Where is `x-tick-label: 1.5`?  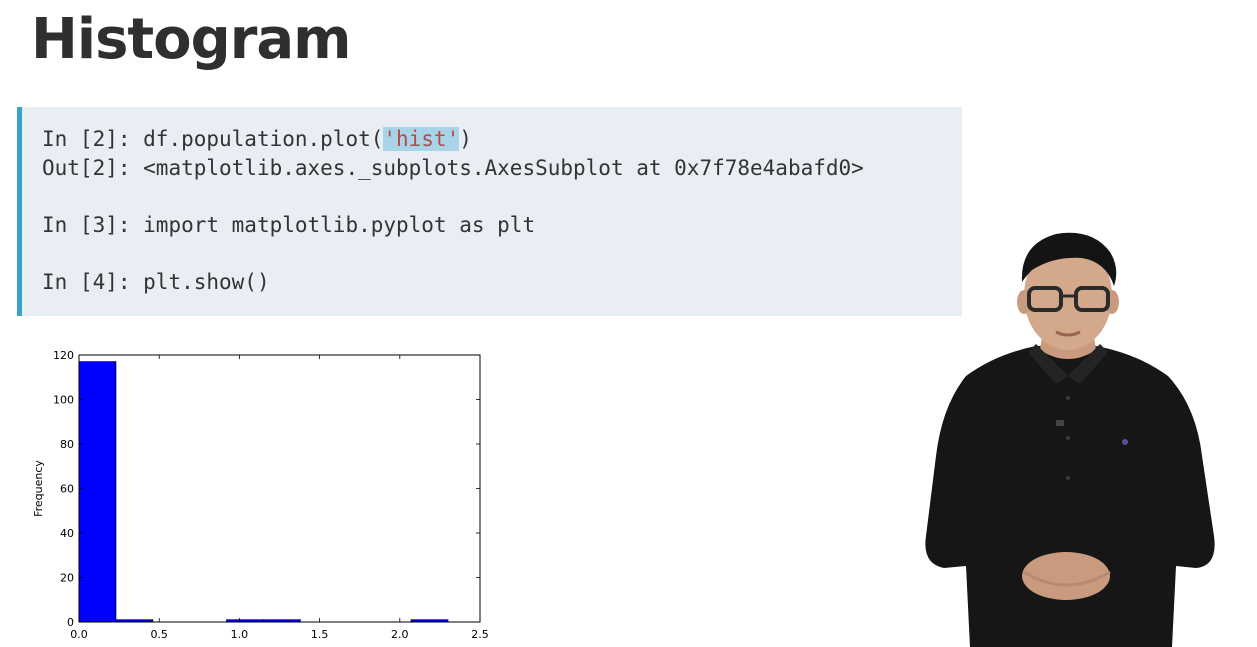 x-tick-label: 1.5 is located at coordinates (320, 634).